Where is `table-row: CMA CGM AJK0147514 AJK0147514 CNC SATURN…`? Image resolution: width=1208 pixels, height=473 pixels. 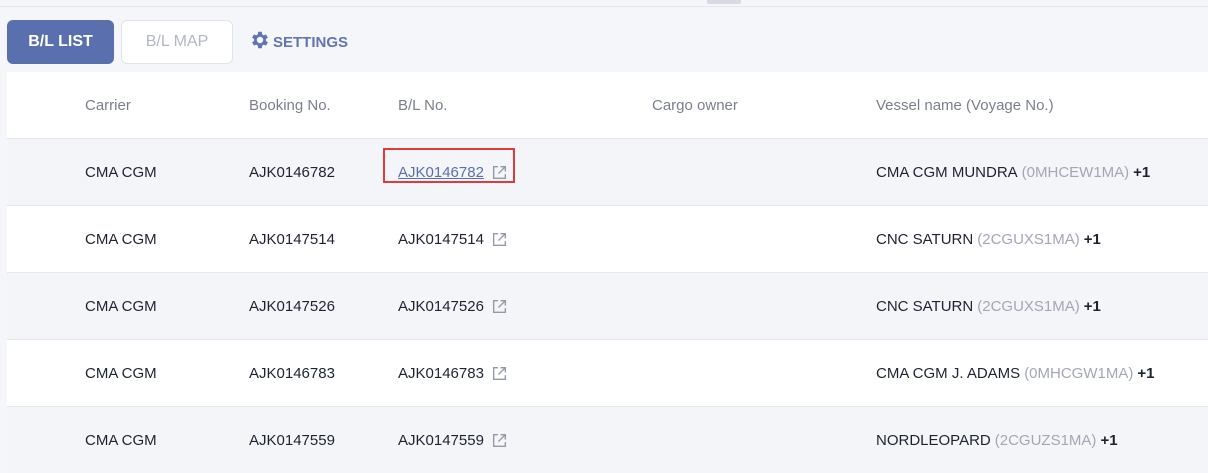
table-row: CMA CGM AJK0147514 AJK0147514 CNC SATURN… is located at coordinates (607, 239).